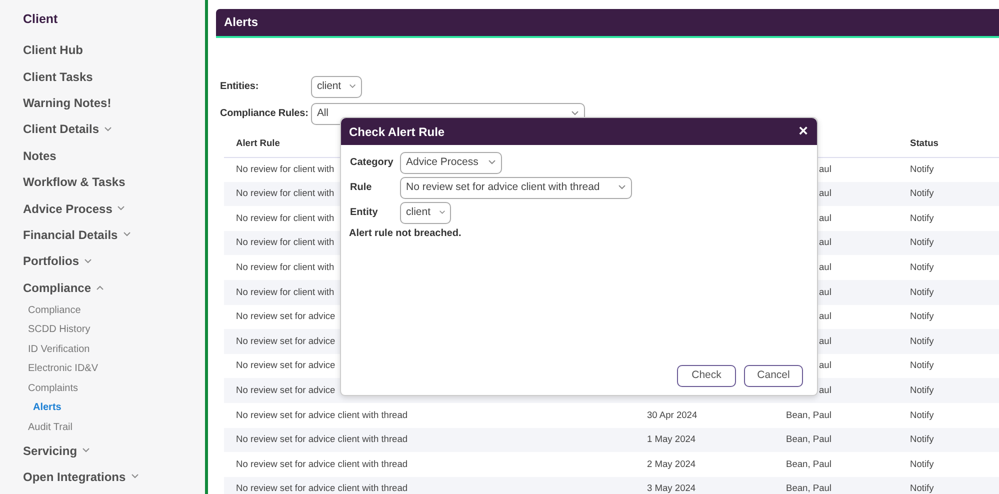 Image resolution: width=999 pixels, height=494 pixels. Describe the element at coordinates (42, 408) in the screenshot. I see `sidebar-subitem: Alerts` at that location.